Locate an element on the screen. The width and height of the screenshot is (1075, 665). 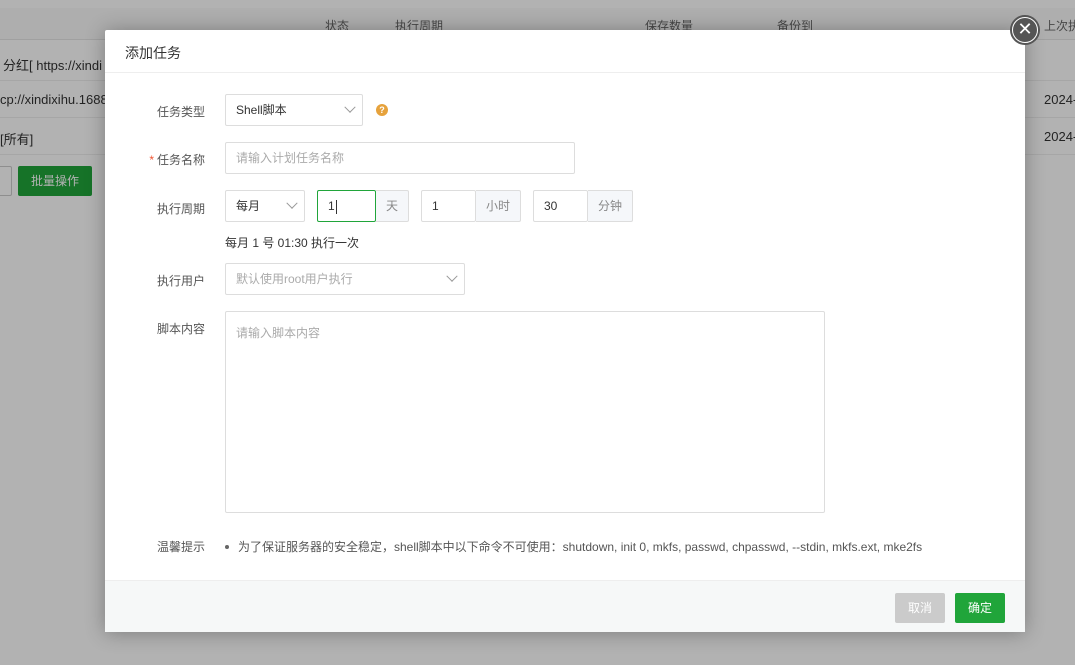
user-select: 默认使用root用户执行 is located at coordinates (345, 279).